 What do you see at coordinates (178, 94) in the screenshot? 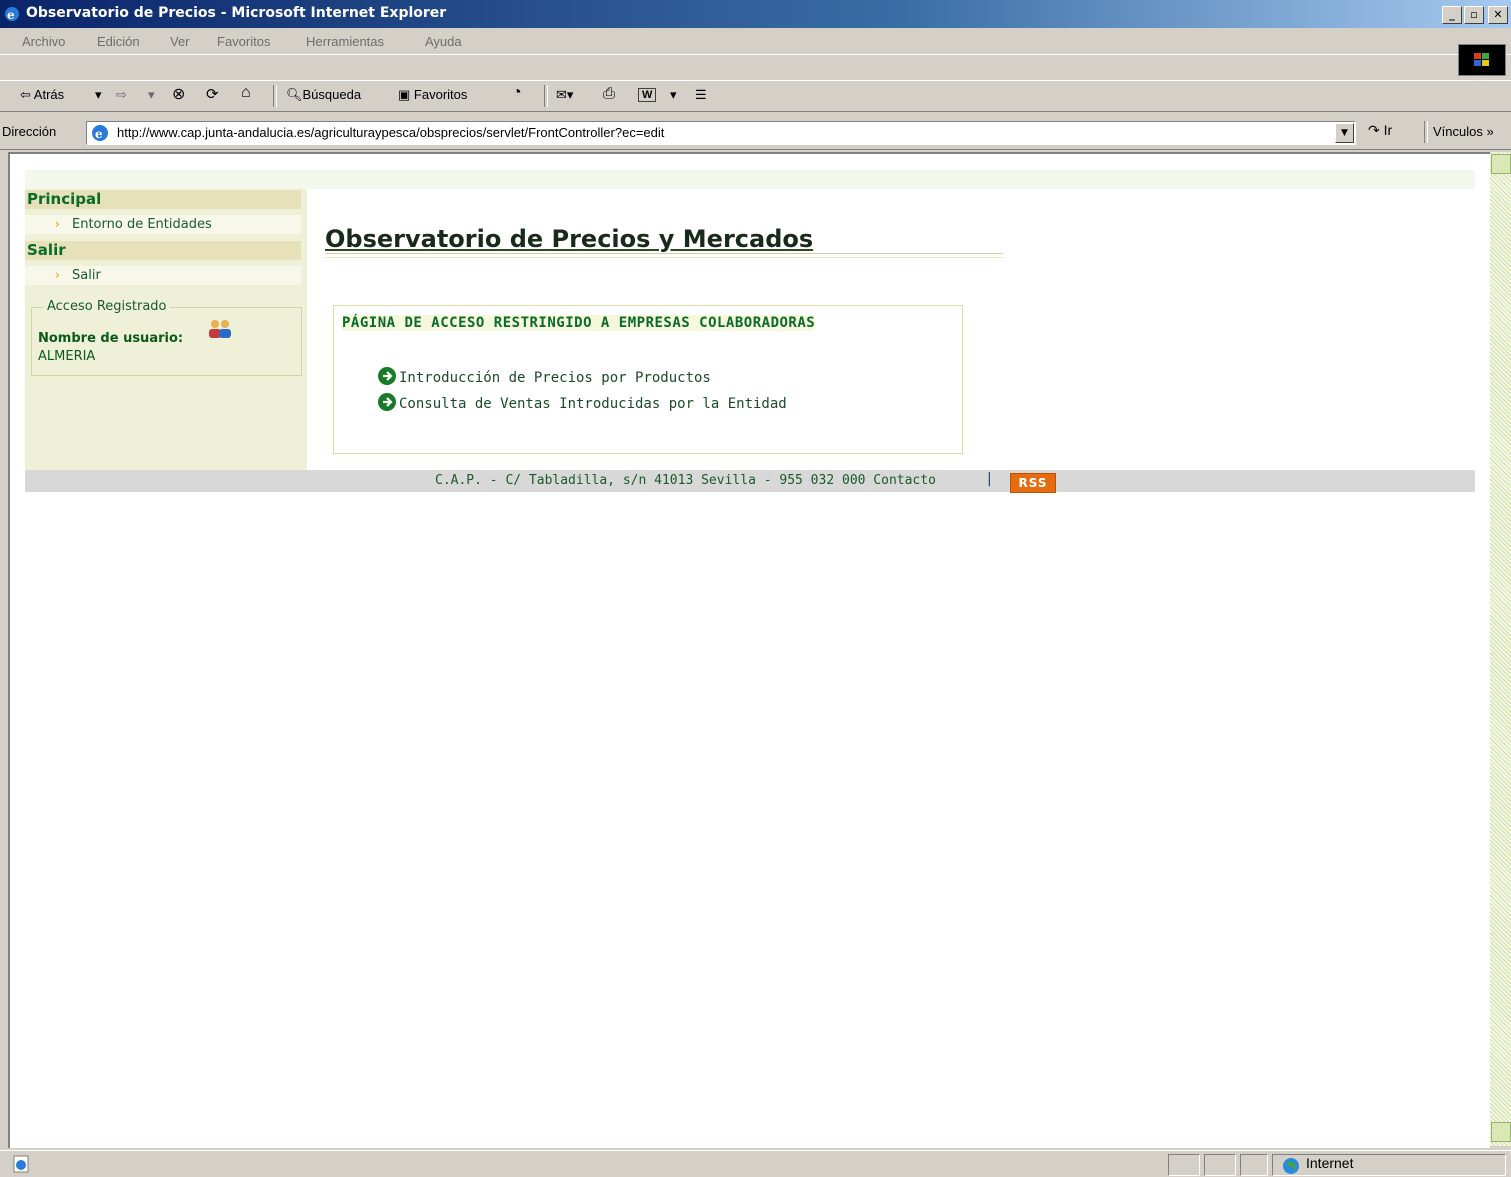
I see `stop-icon: ⊗` at bounding box center [178, 94].